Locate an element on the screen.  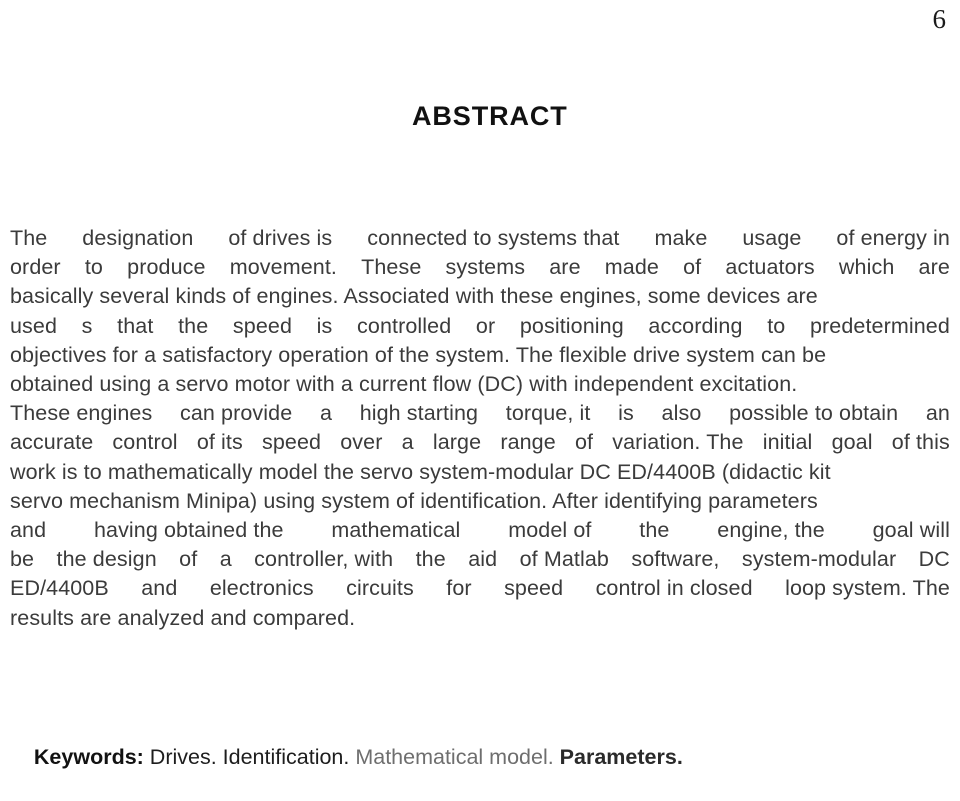
body-line: results are analyzed and compared. is located at coordinates (183, 617).